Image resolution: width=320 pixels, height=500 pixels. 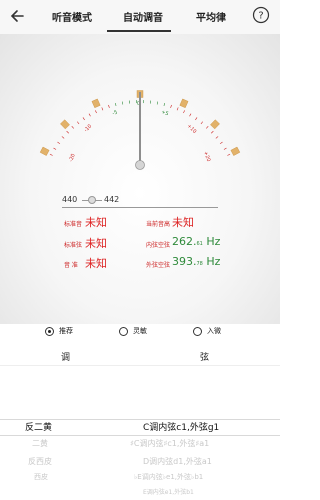 What do you see at coordinates (168, 492) in the screenshot?
I see `row-strings: E调内弦e1,外弦b1` at bounding box center [168, 492].